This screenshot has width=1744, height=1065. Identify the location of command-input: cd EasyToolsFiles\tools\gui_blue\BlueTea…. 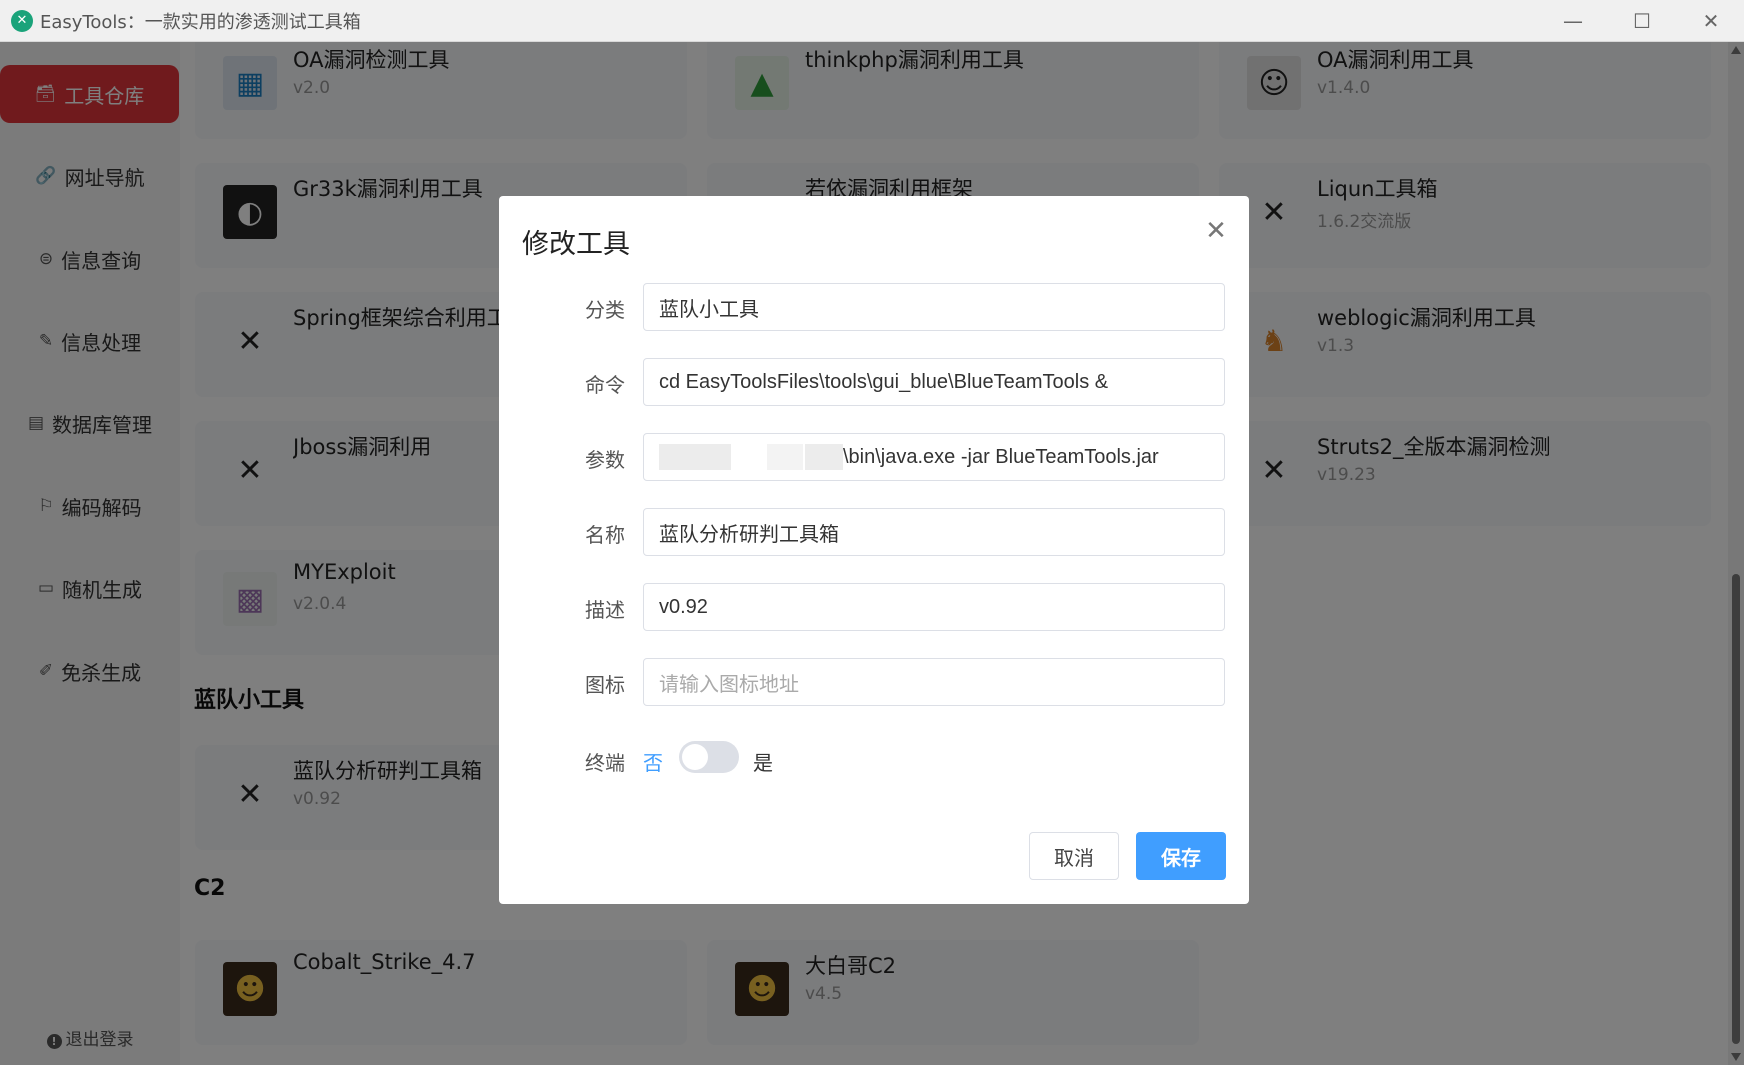
(934, 382).